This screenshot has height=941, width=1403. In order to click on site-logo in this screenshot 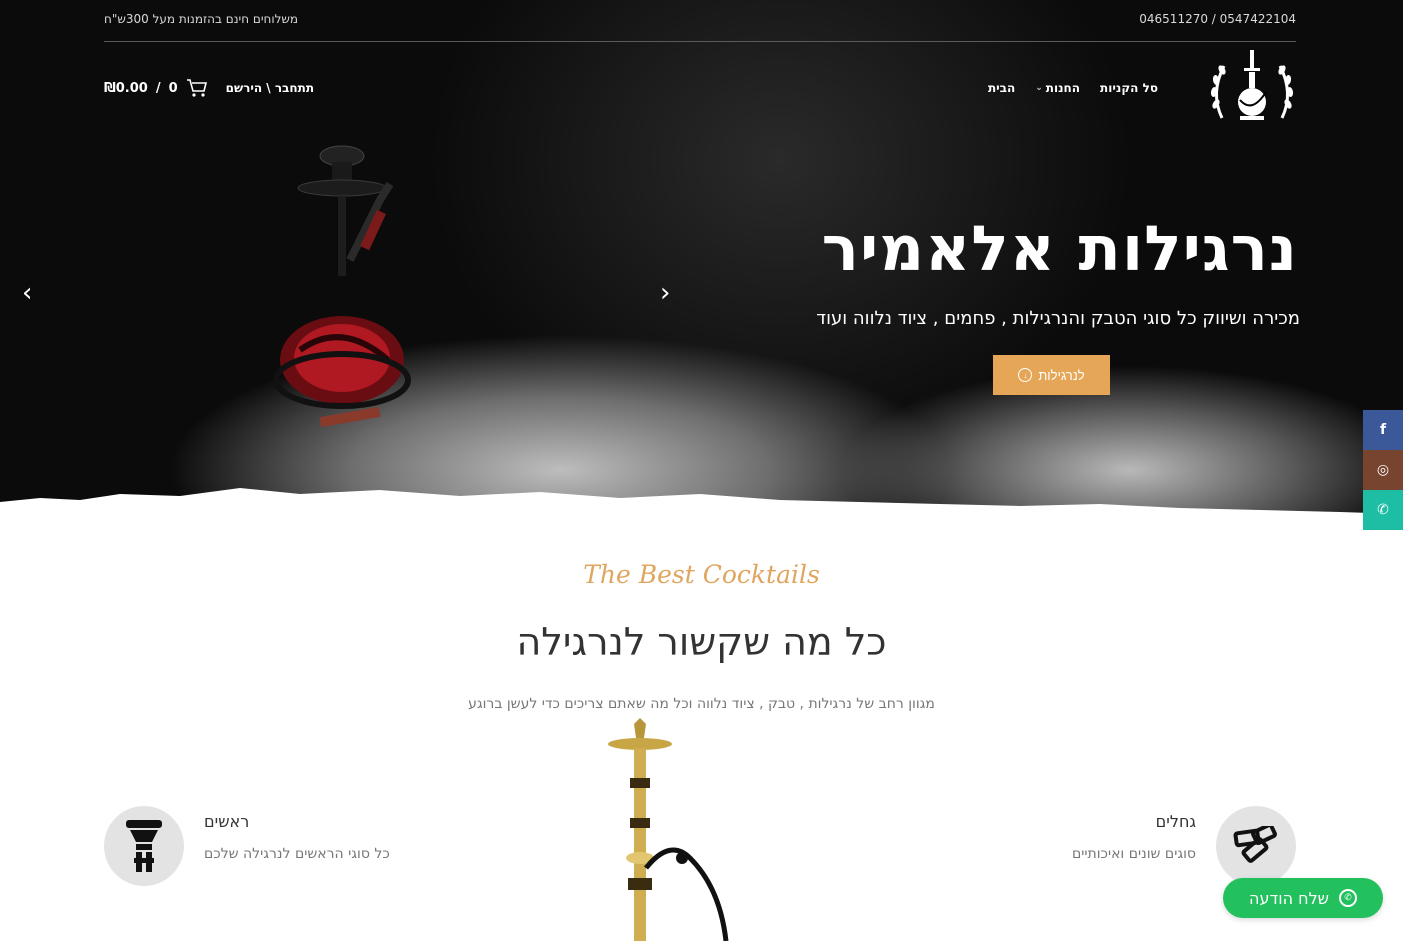, I will do `click(1252, 88)`.